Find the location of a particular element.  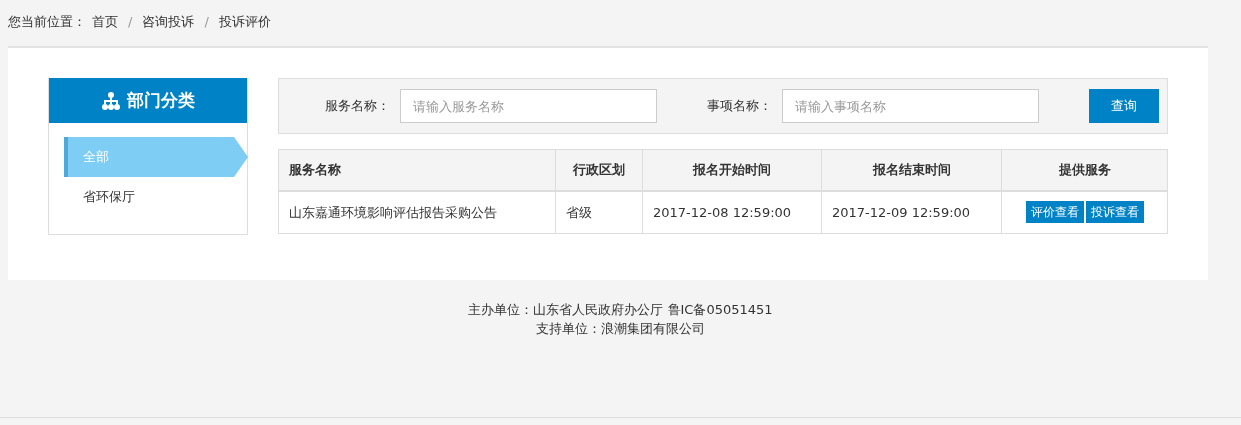

breadcrumb-link: 咨询投诉 is located at coordinates (168, 22).